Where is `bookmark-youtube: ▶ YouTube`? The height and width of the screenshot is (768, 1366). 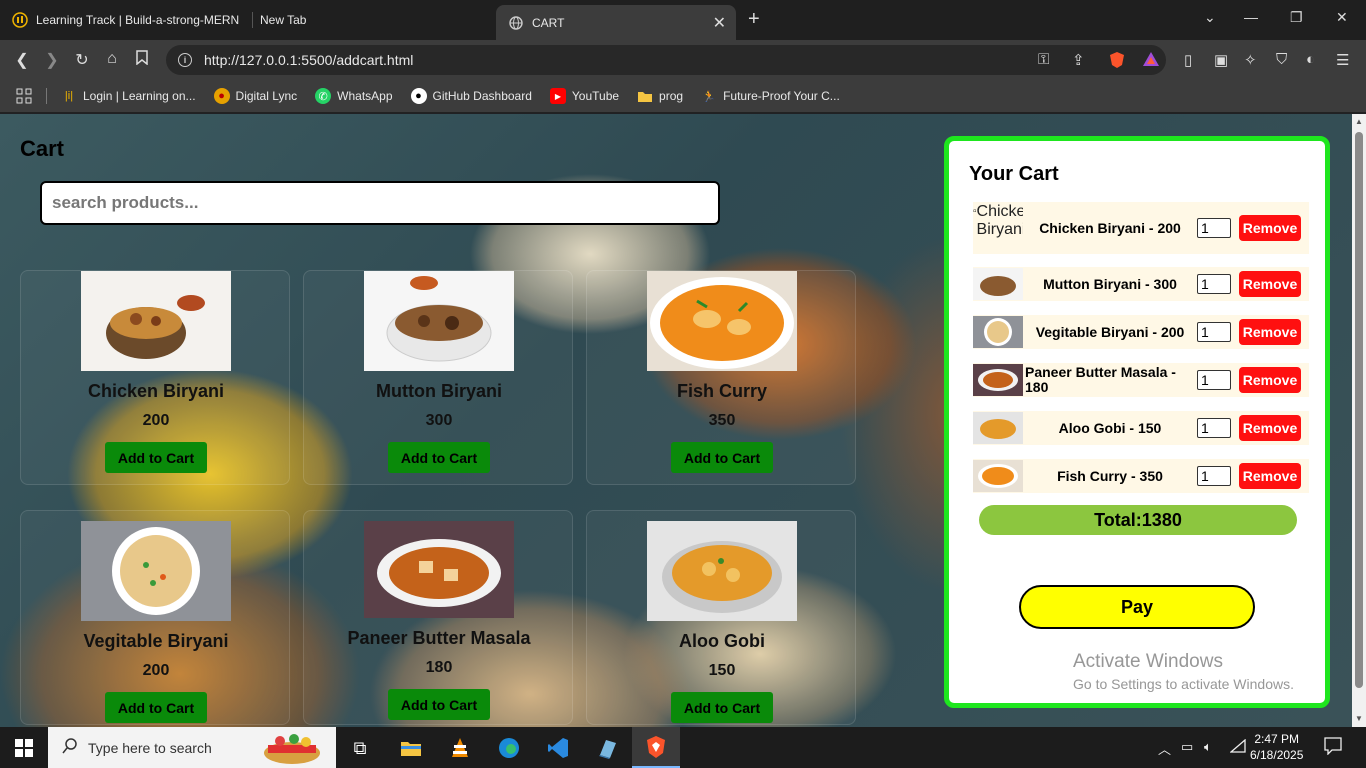
bookmark-youtube: ▶ YouTube is located at coordinates (584, 96).